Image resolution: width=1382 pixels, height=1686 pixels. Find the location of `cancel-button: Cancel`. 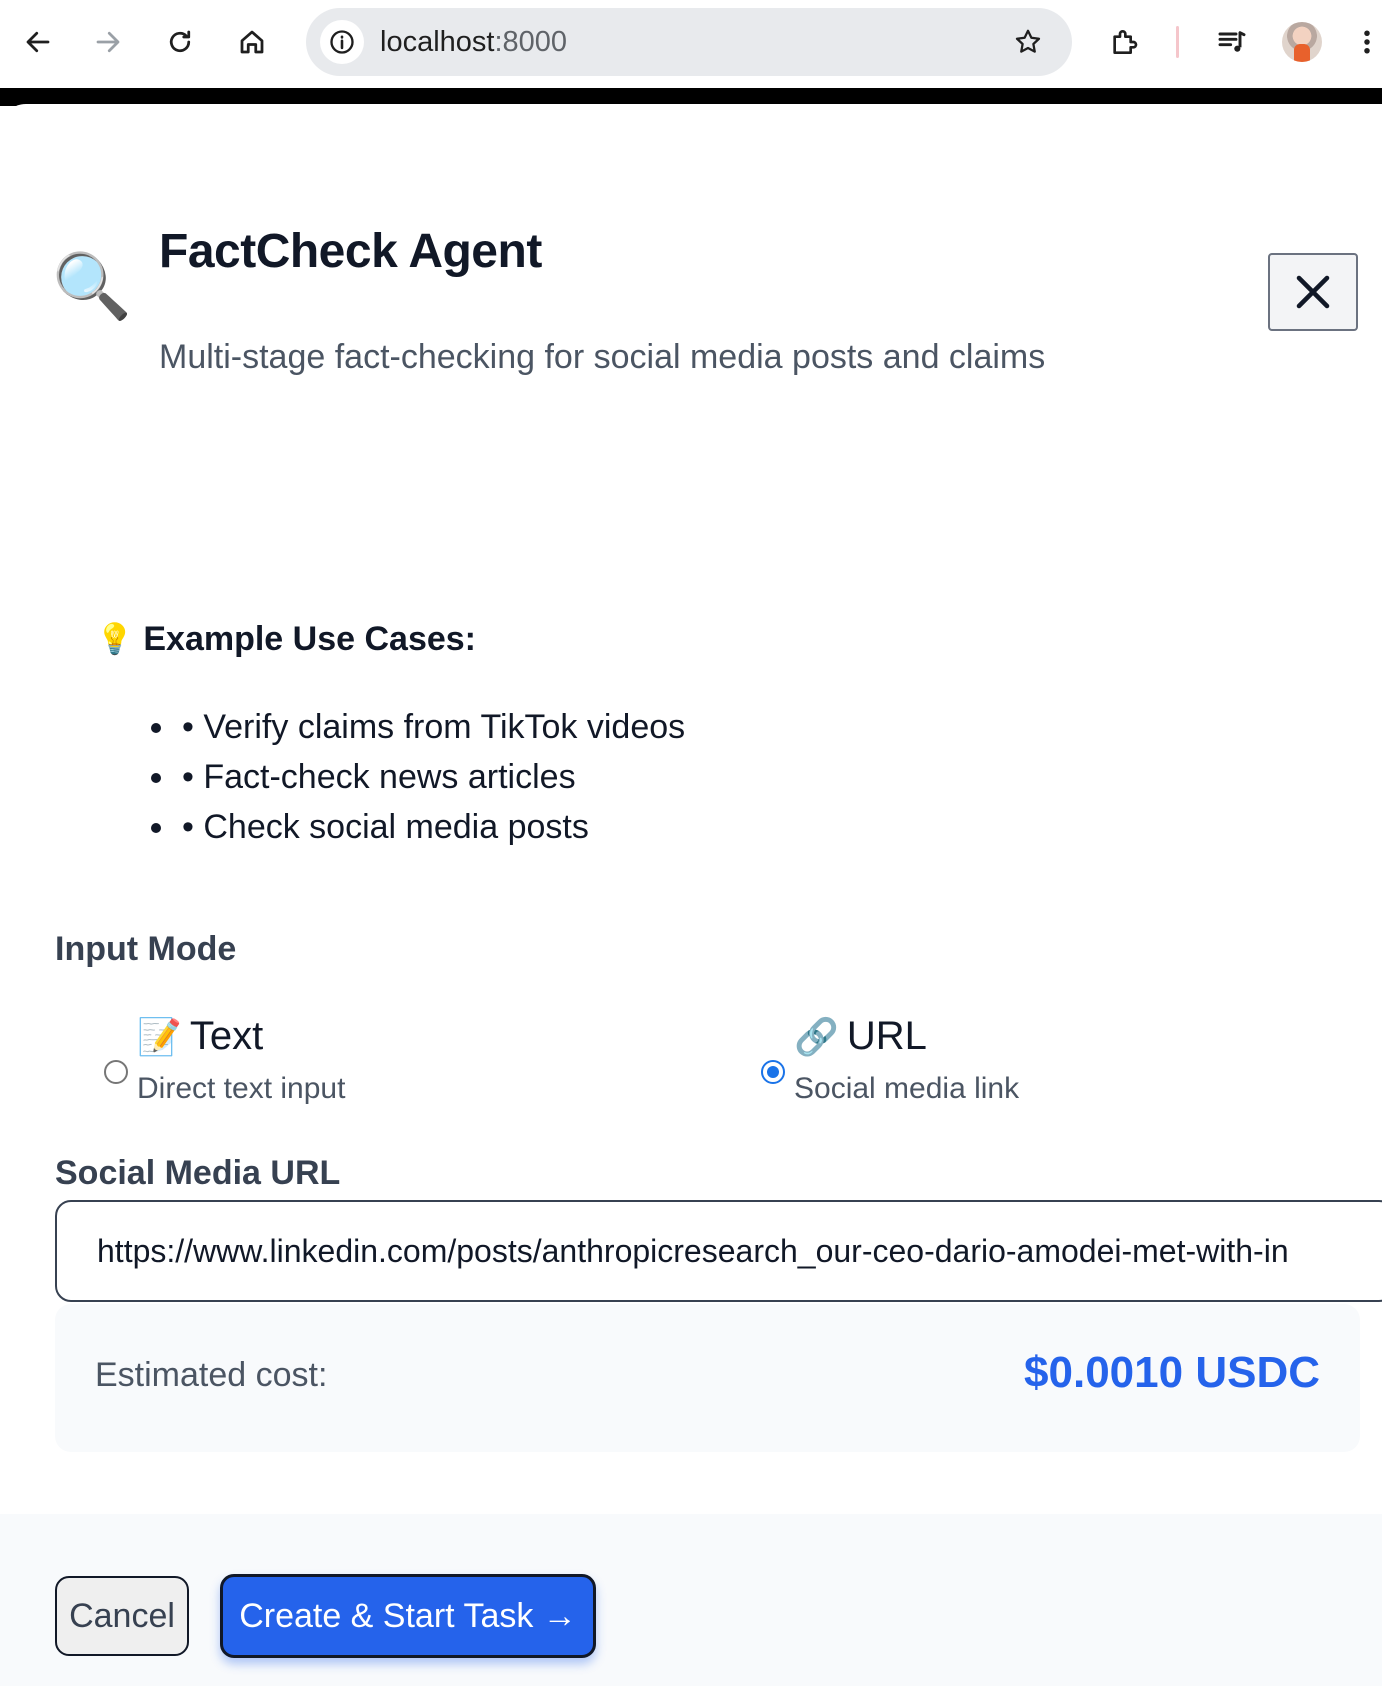

cancel-button: Cancel is located at coordinates (122, 1616).